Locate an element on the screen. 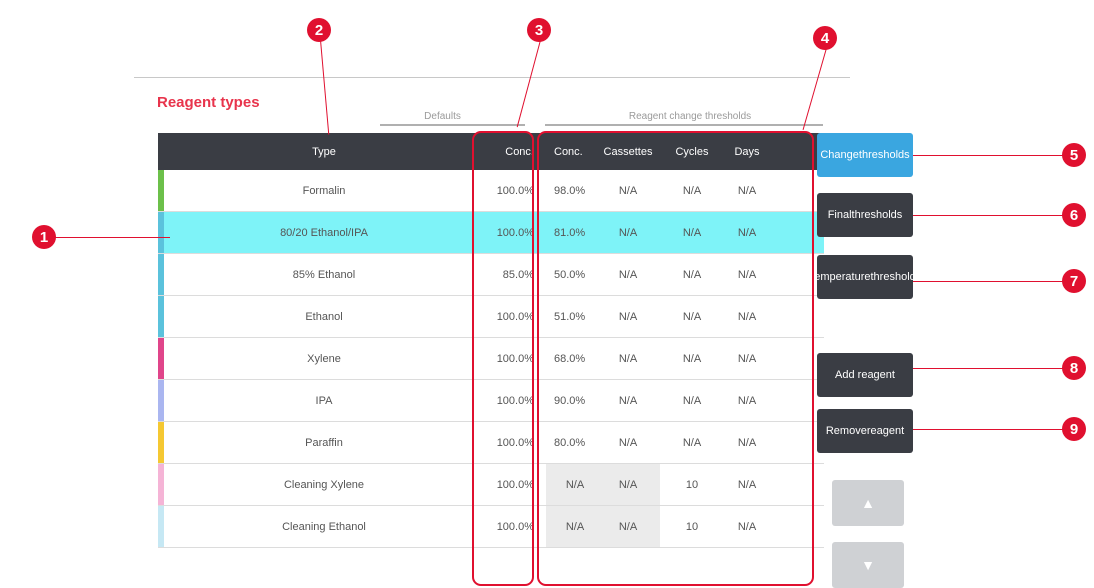 This screenshot has height=588, width=1094. defaults-group-line is located at coordinates (452, 125).